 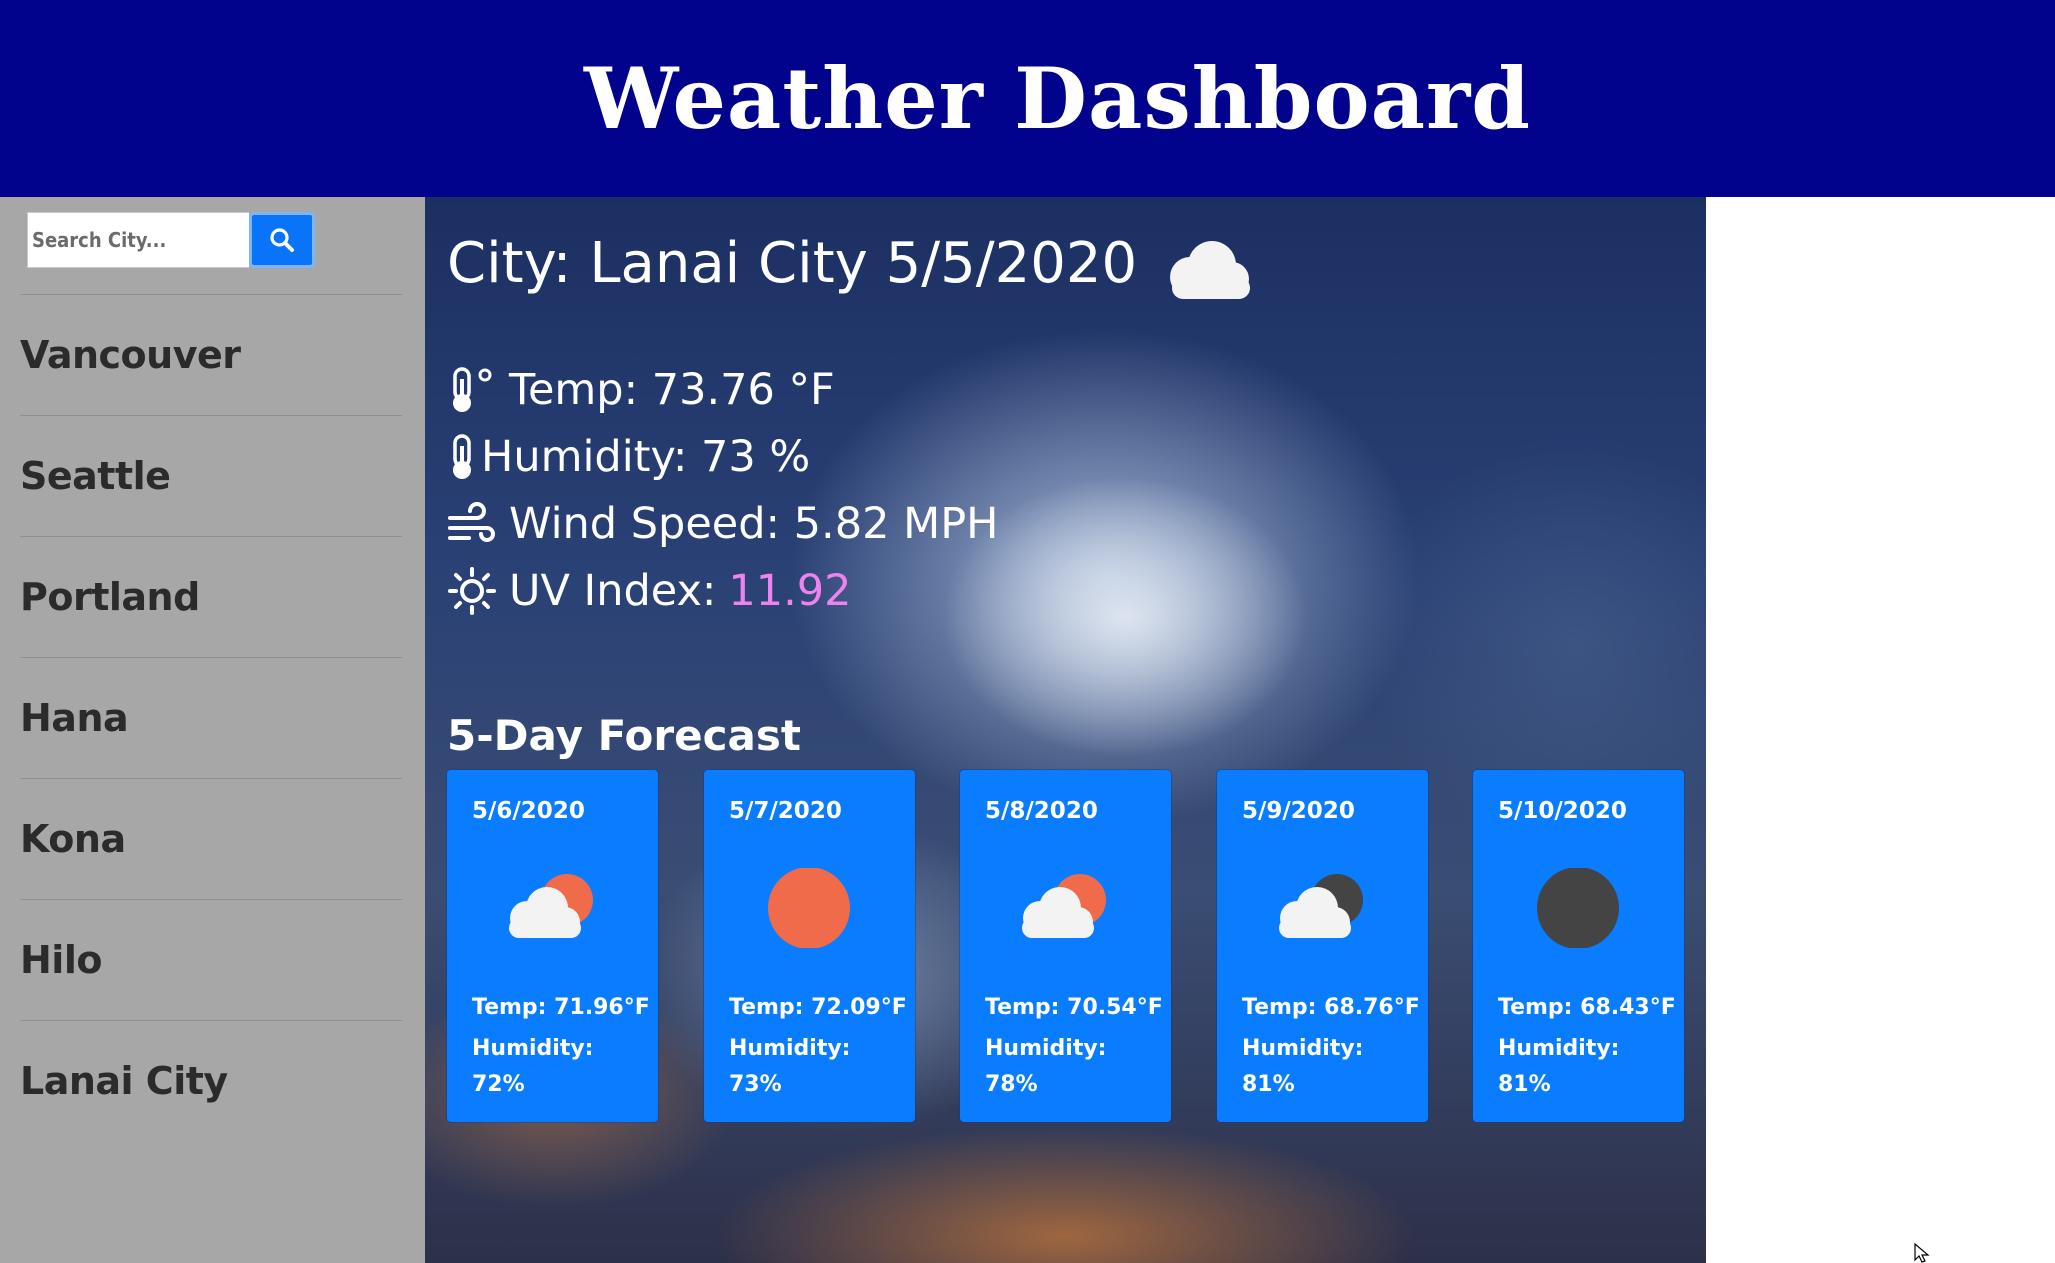 What do you see at coordinates (211, 354) in the screenshot?
I see `city-item-vancouver: Vancouver` at bounding box center [211, 354].